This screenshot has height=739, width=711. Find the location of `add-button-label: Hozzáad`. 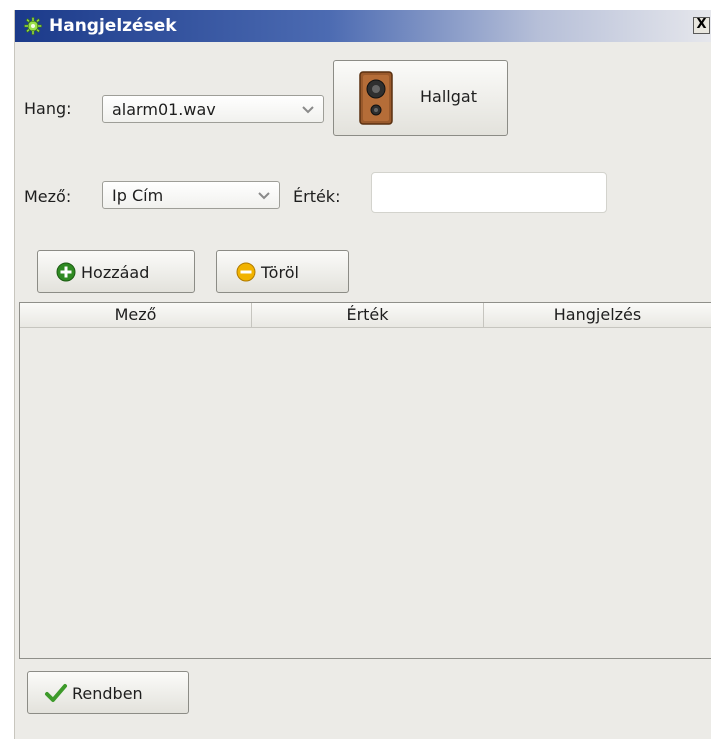

add-button-label: Hozzáad is located at coordinates (115, 272).